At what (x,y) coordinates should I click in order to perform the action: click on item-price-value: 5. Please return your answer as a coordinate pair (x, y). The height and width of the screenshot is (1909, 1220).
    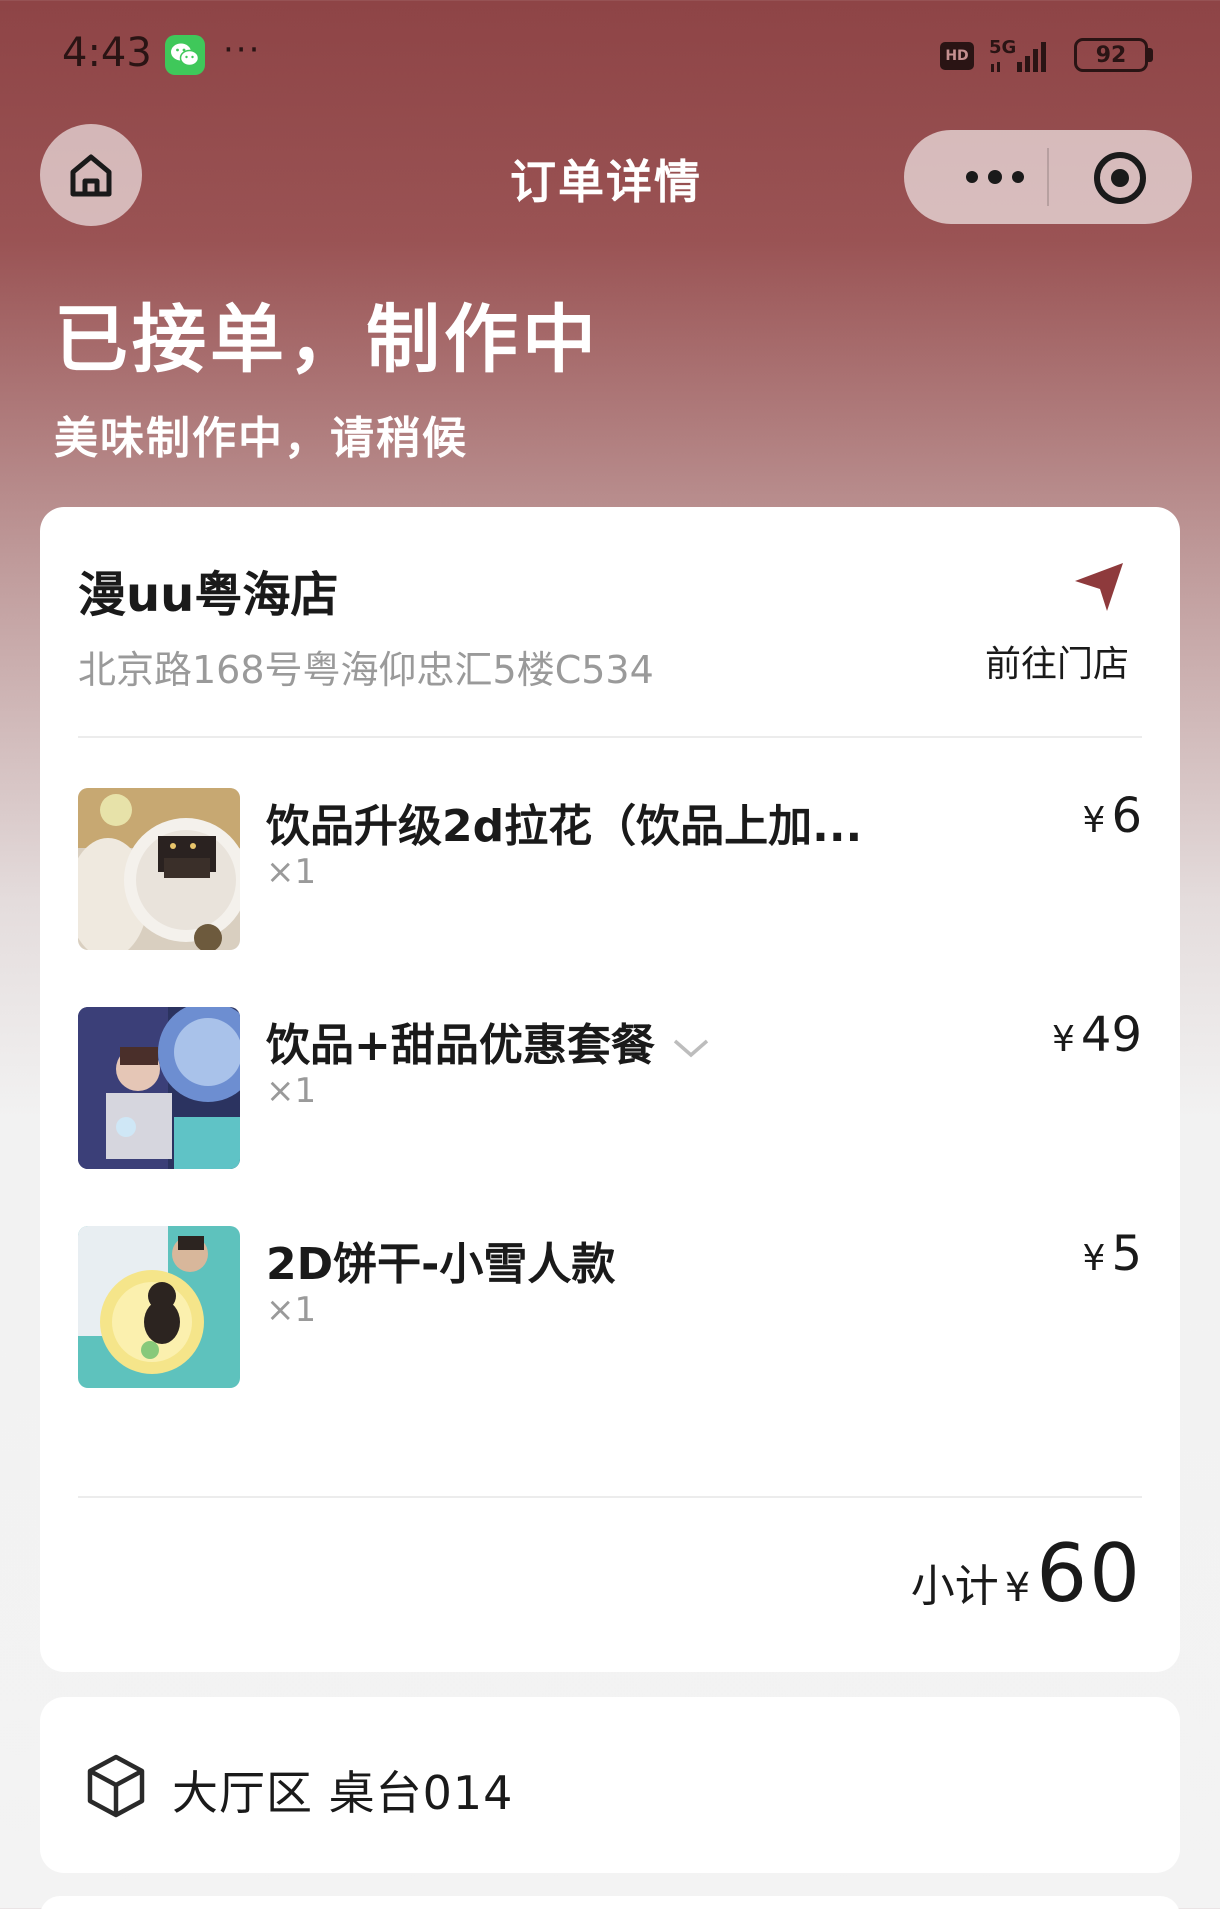
    Looking at the image, I should click on (1126, 1254).